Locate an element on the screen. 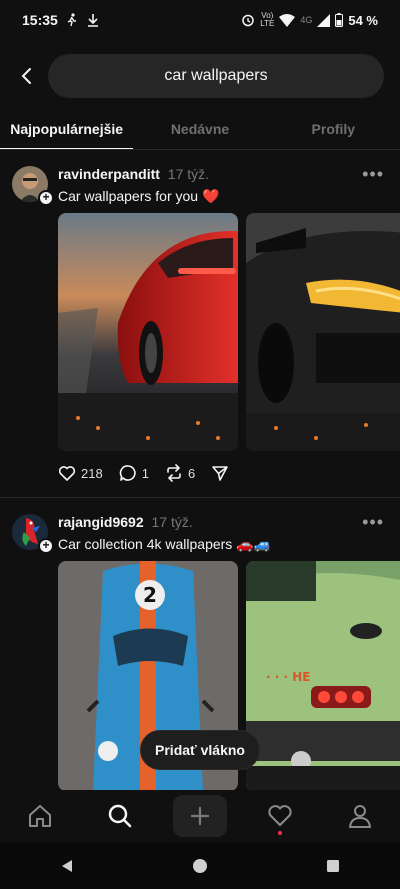 The width and height of the screenshot is (400, 889). tab-profiles: Profily is located at coordinates (333, 129).